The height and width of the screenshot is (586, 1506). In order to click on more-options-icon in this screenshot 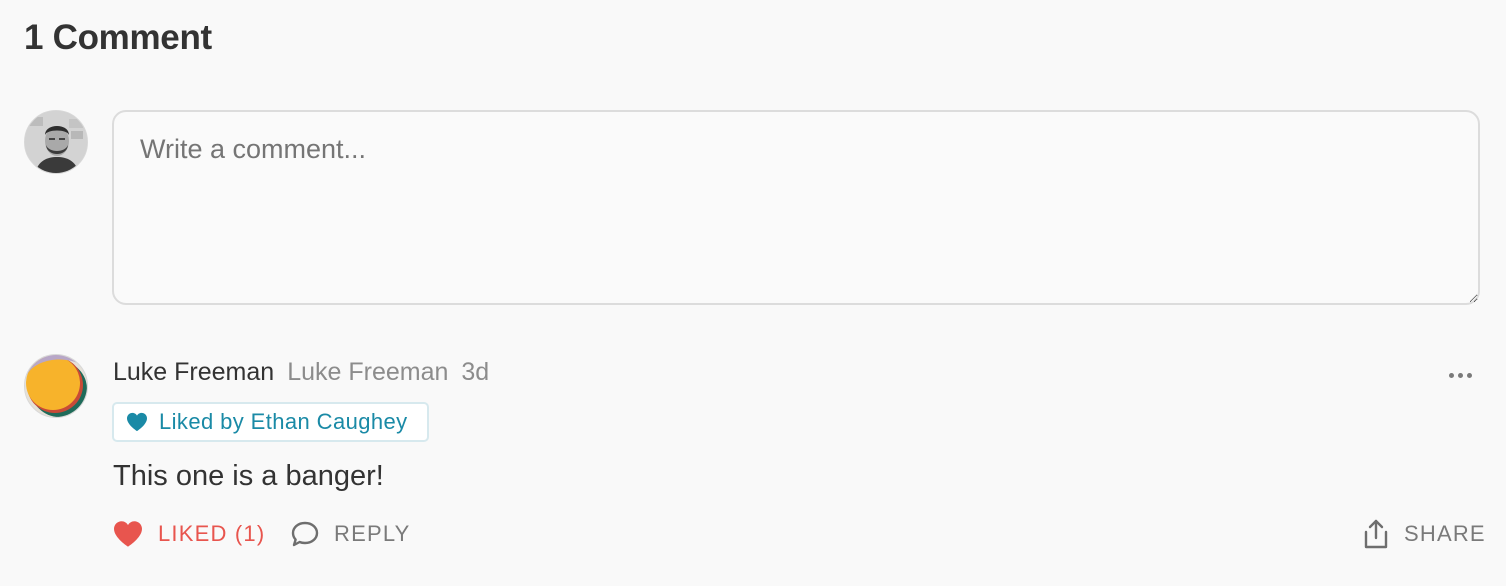, I will do `click(1460, 375)`.